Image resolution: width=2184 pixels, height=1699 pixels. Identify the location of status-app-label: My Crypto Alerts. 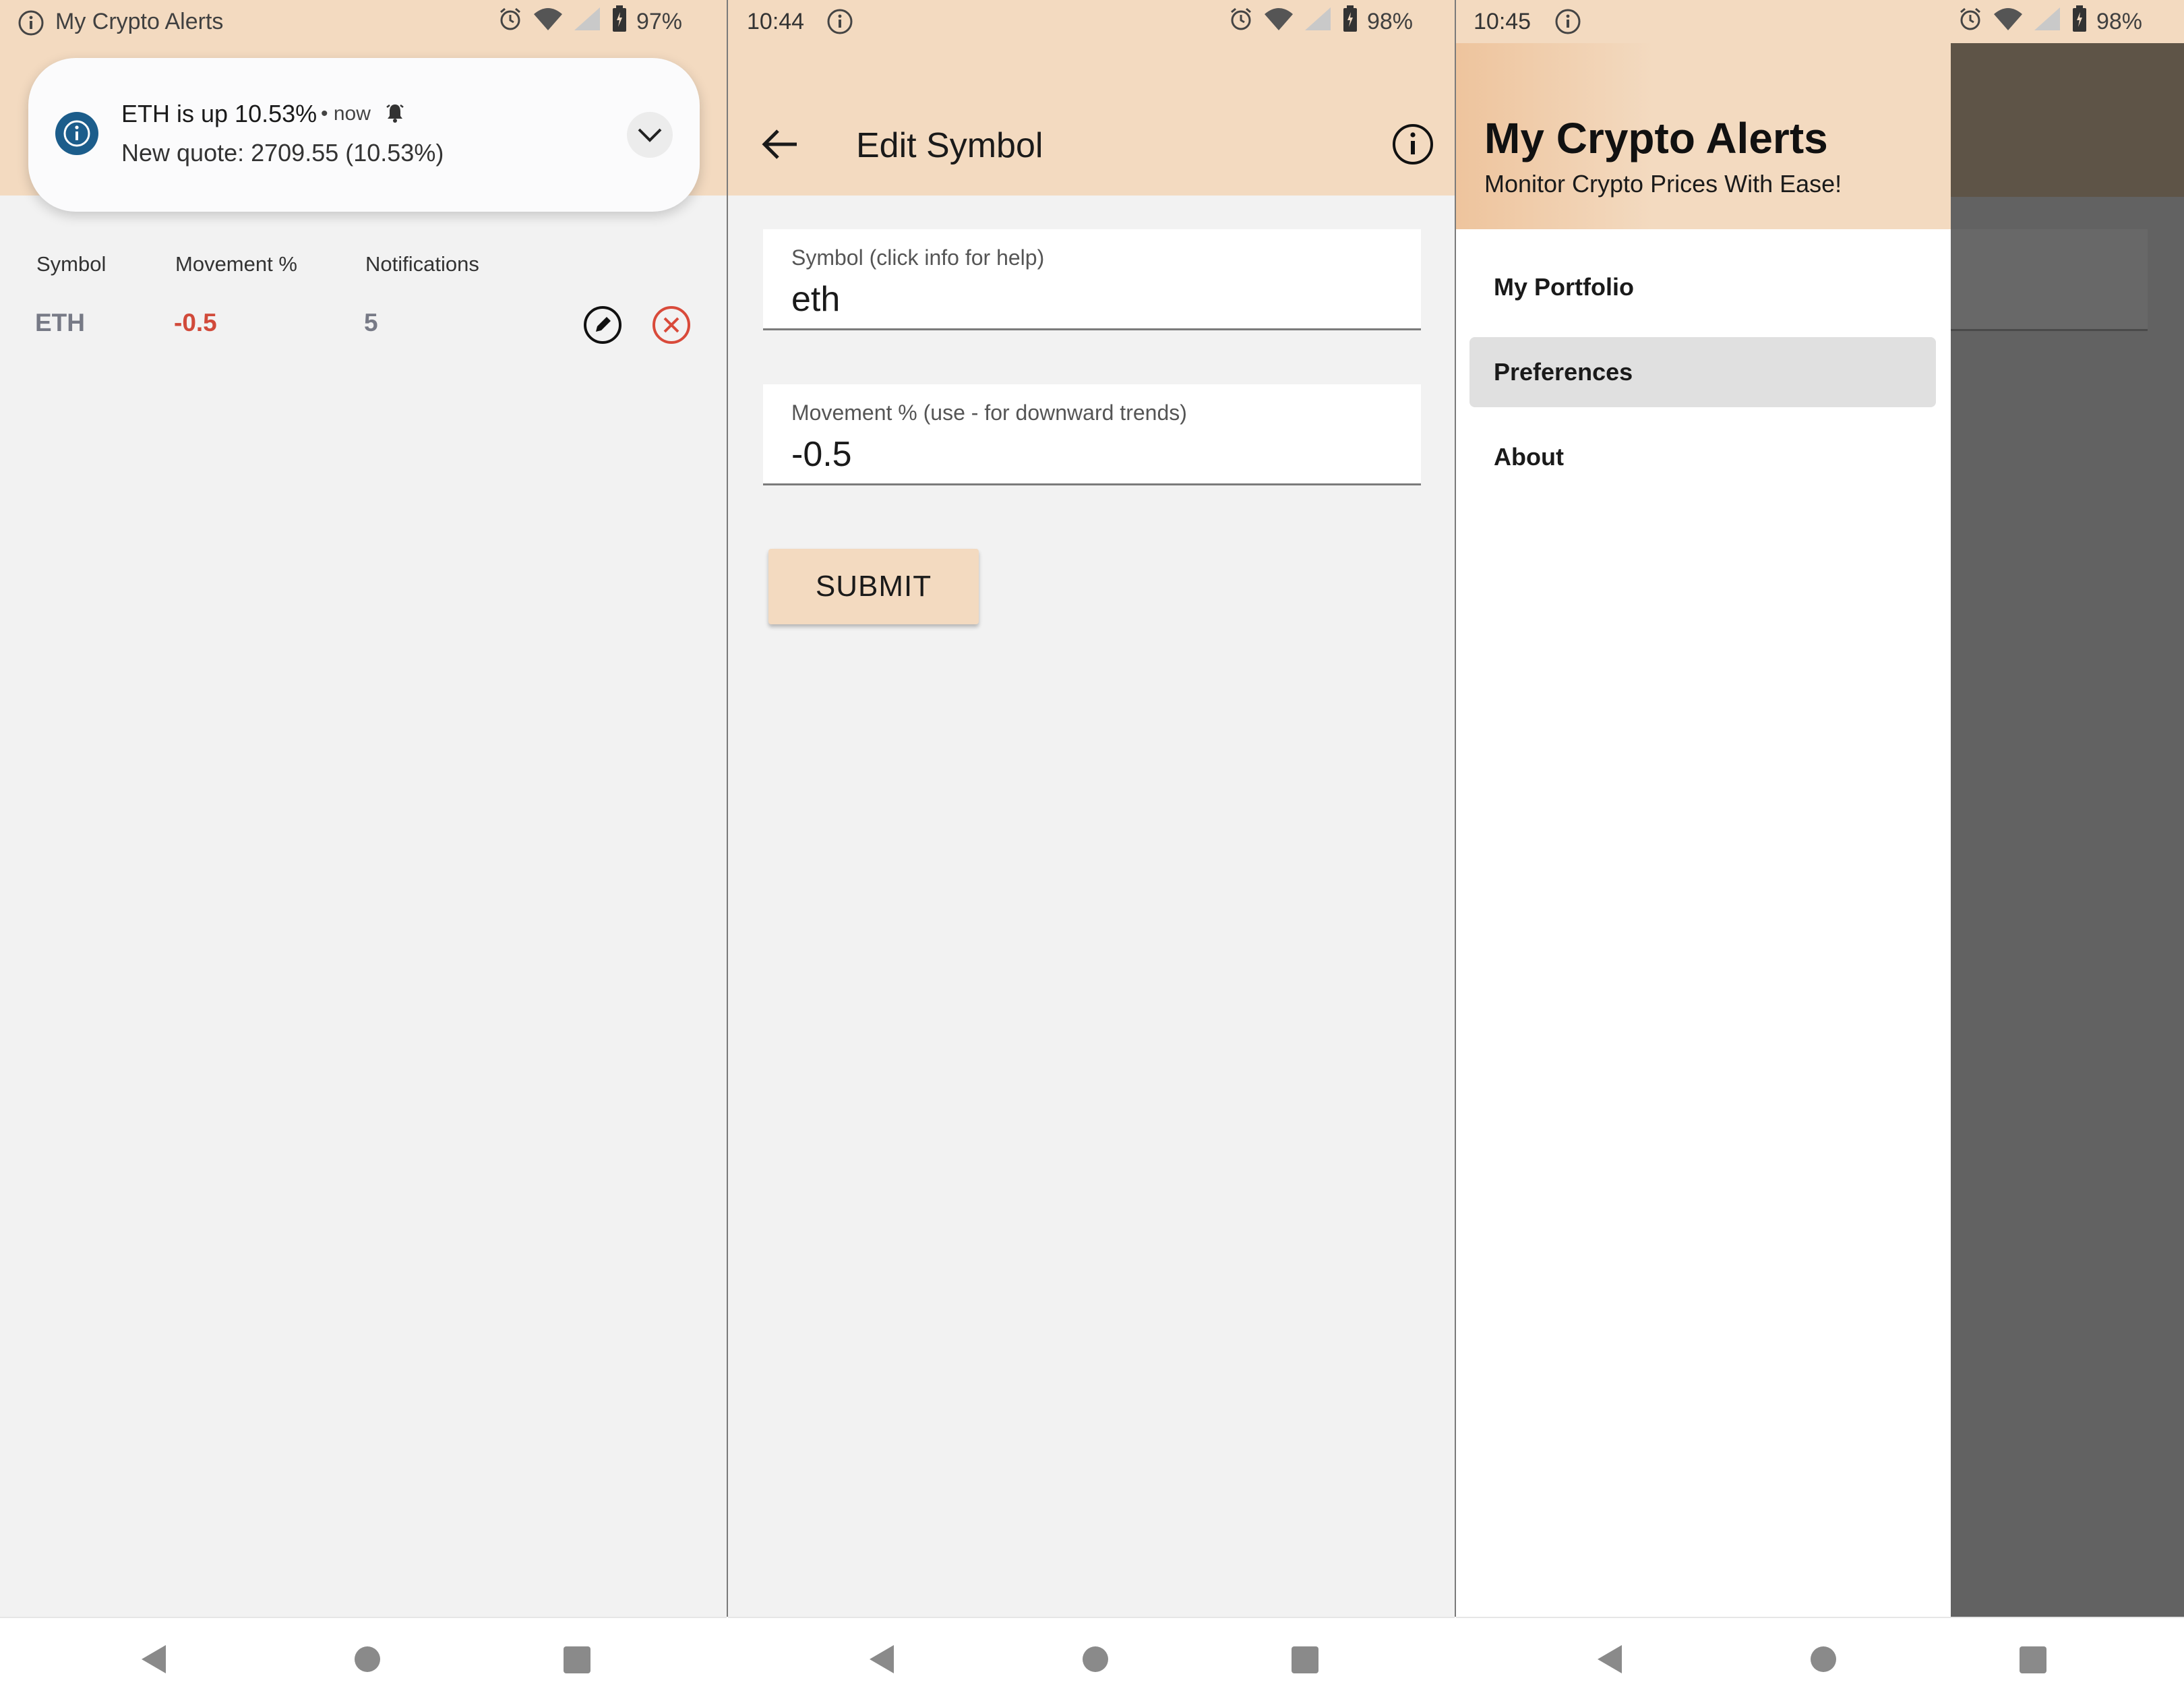
(139, 22).